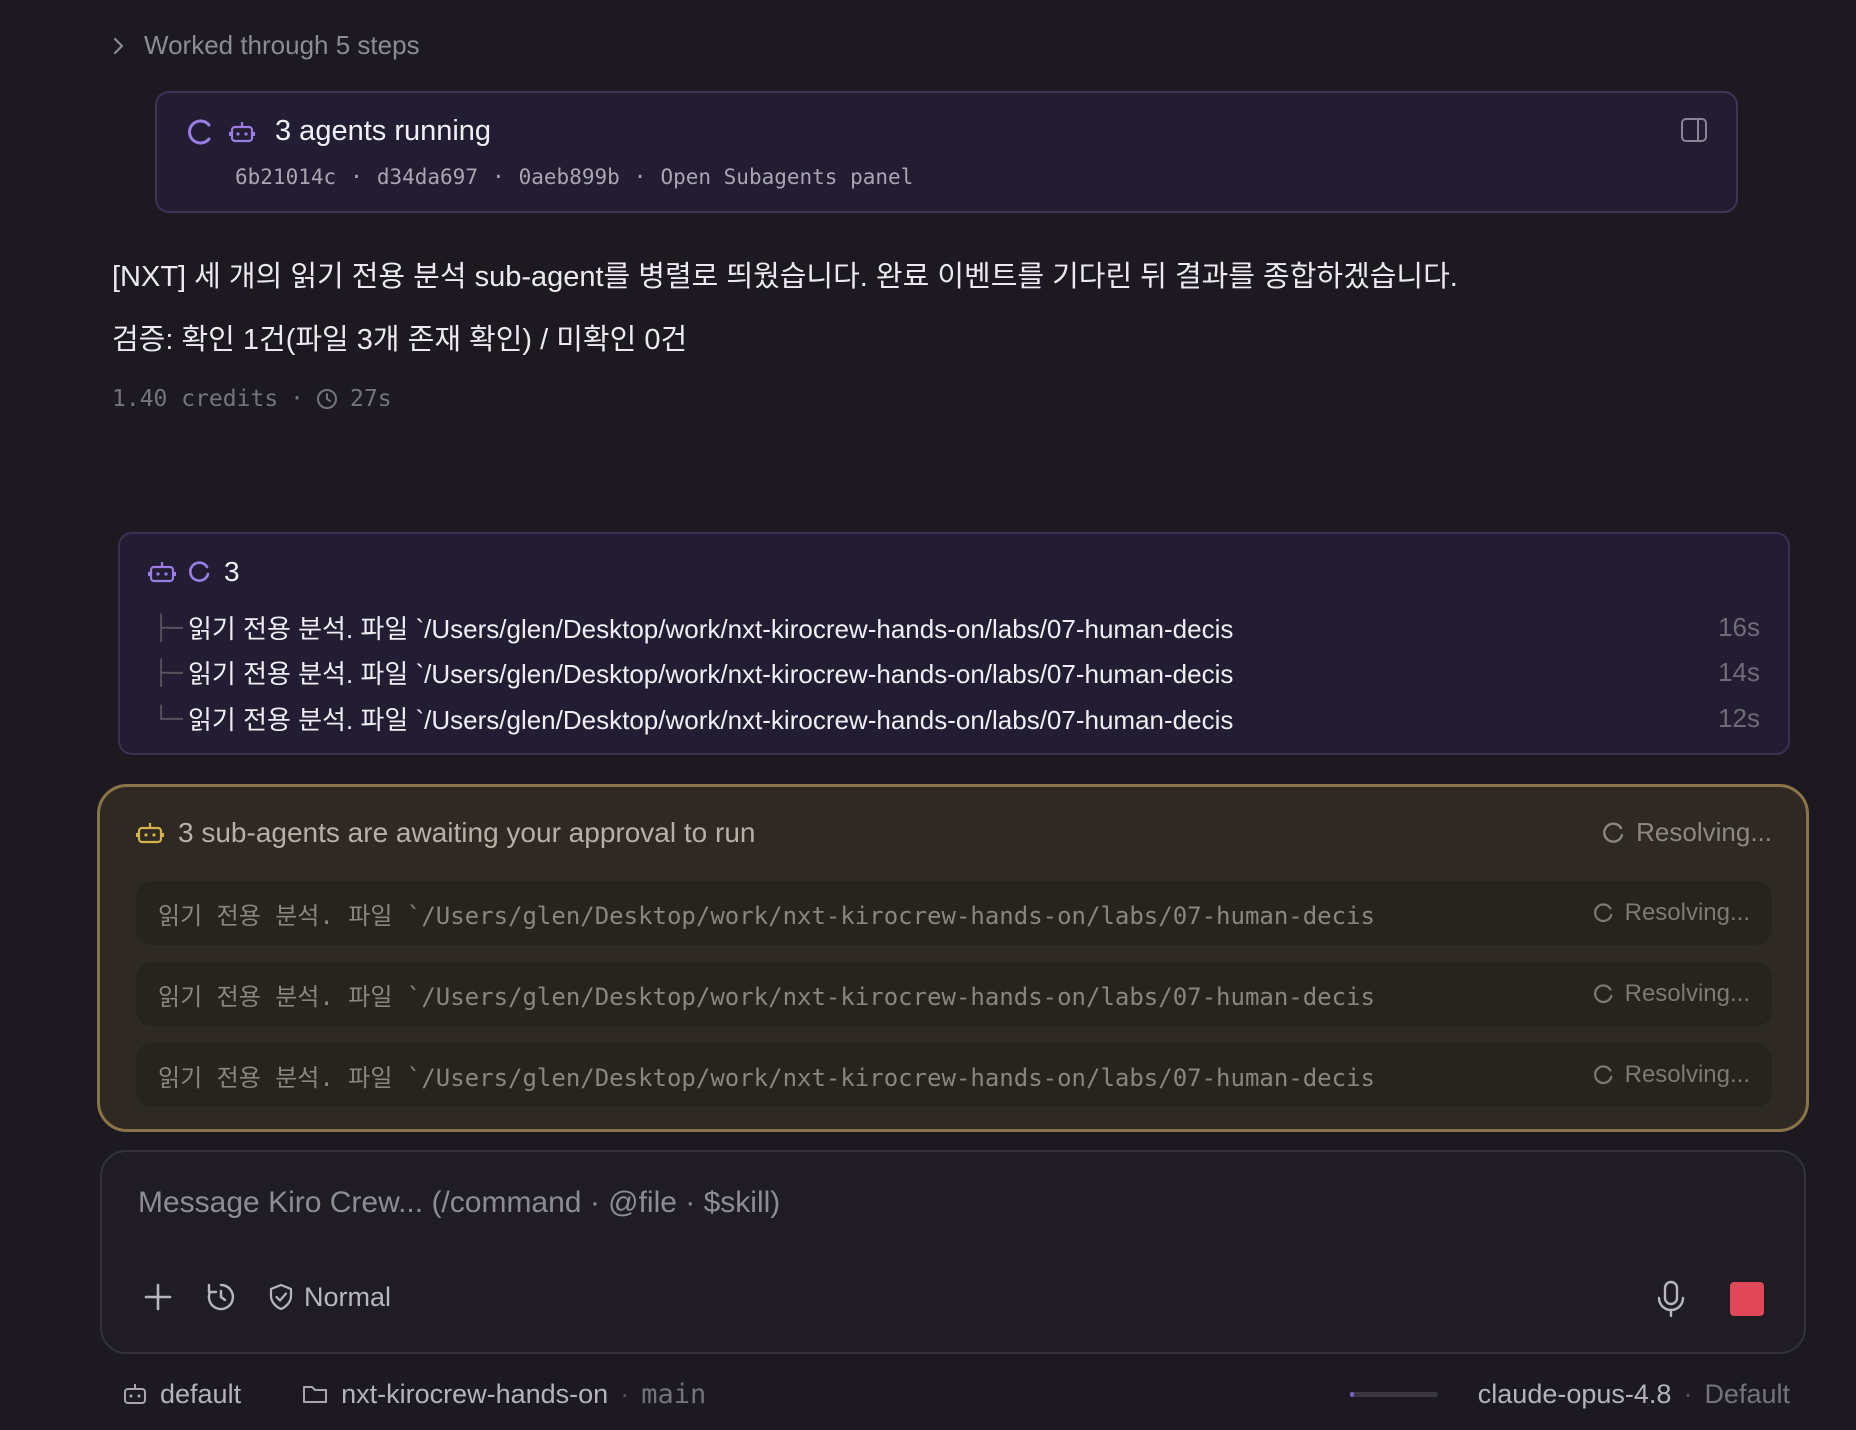 Image resolution: width=1856 pixels, height=1430 pixels. I want to click on clock-icon, so click(327, 399).